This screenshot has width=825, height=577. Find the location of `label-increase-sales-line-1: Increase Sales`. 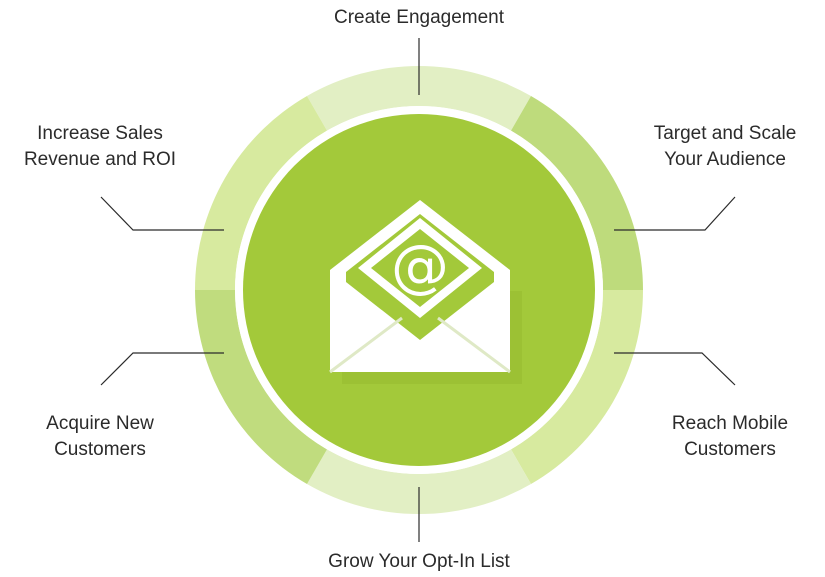

label-increase-sales-line-1: Increase Sales is located at coordinates (100, 133).